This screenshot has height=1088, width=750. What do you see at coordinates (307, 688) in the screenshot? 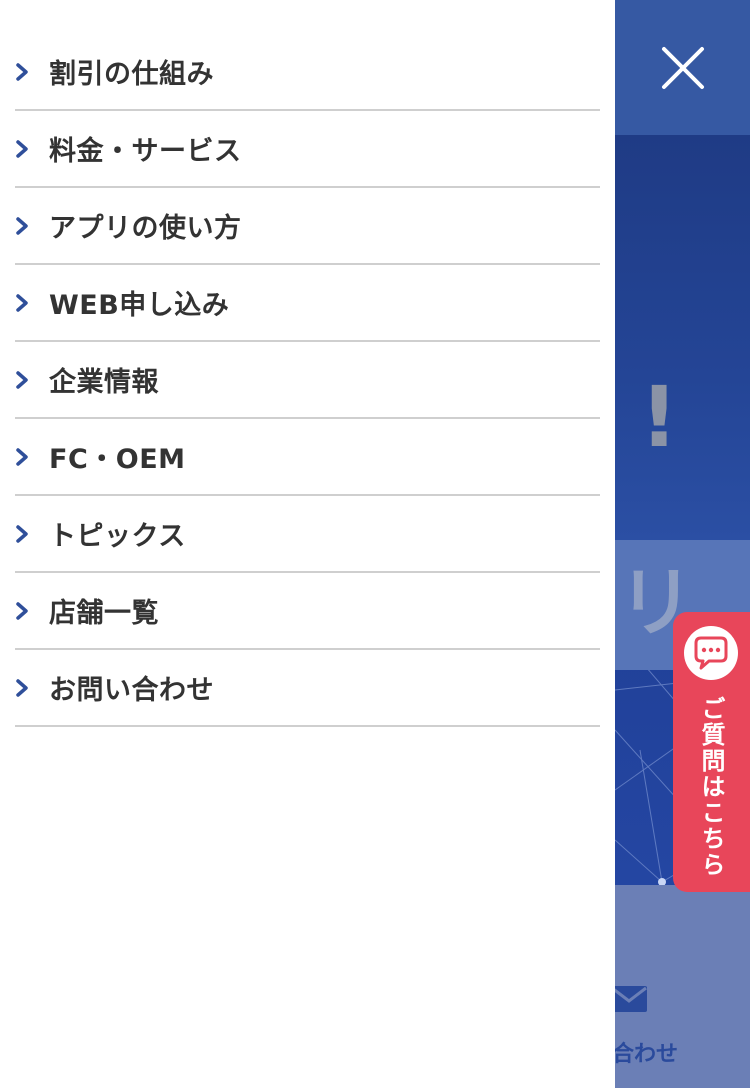
I see `menu-item-contact: お問い合わせ` at bounding box center [307, 688].